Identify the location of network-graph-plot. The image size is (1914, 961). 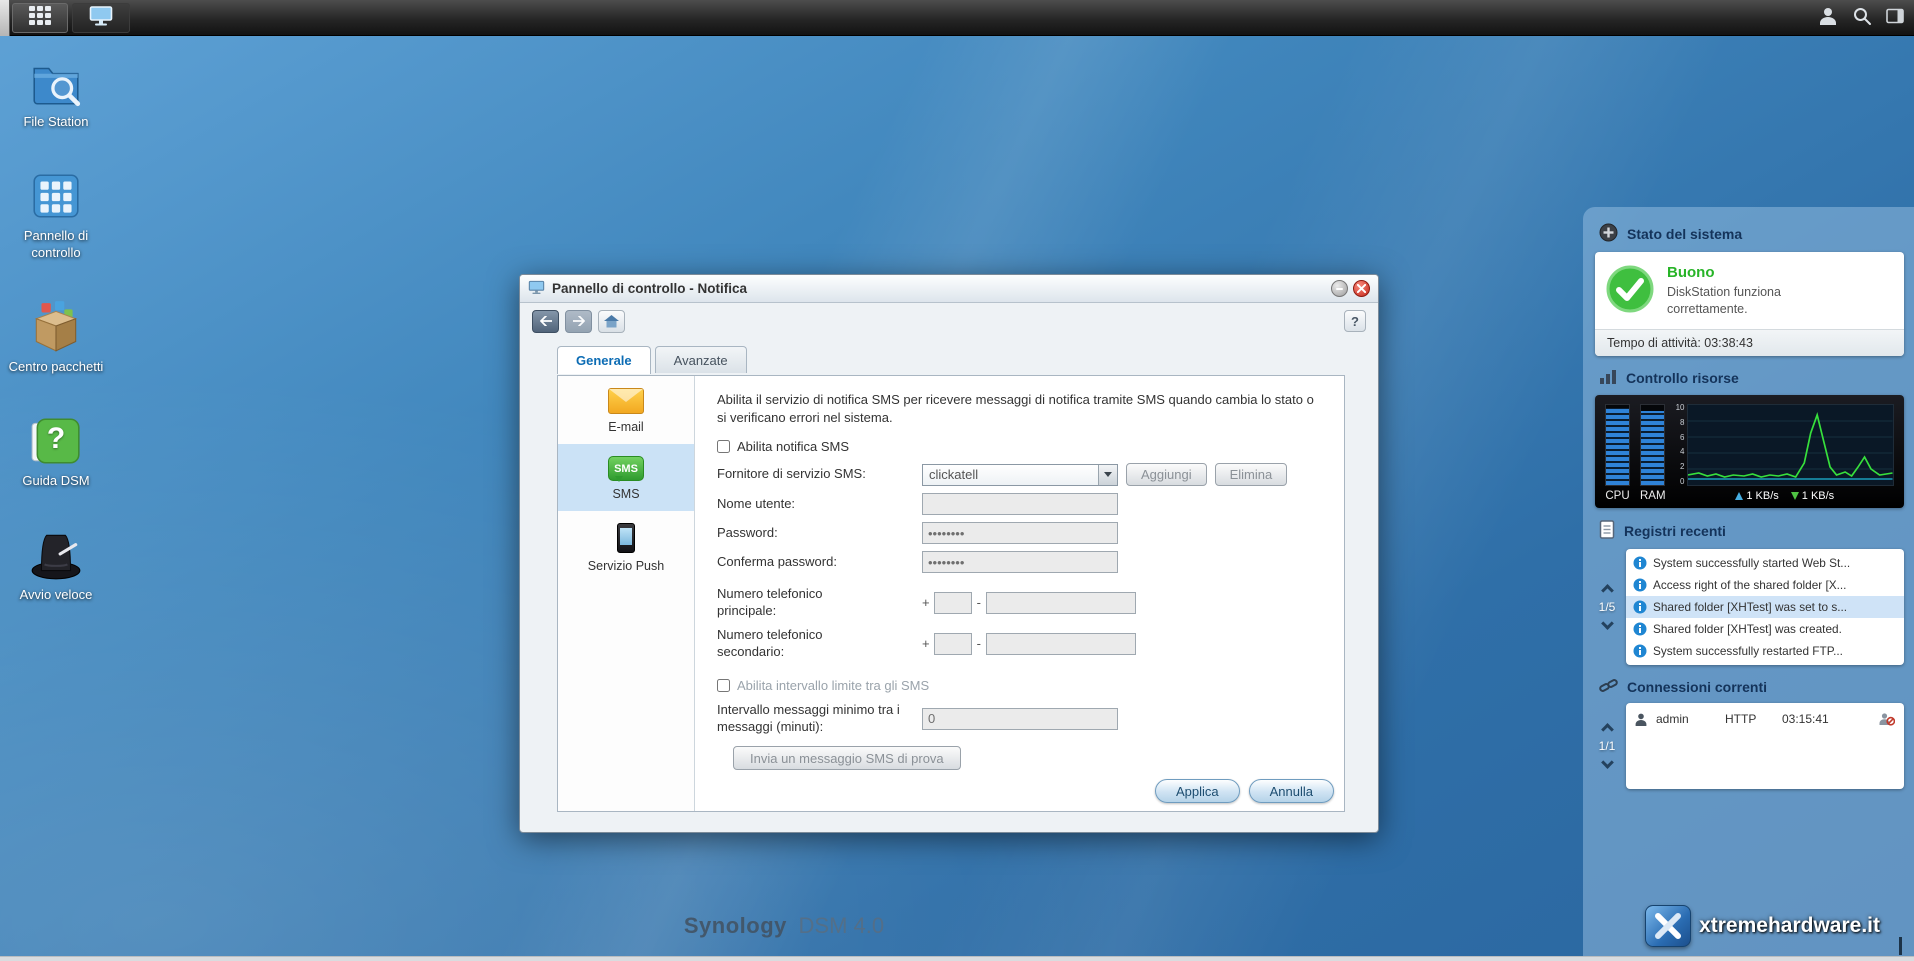
(1790, 445).